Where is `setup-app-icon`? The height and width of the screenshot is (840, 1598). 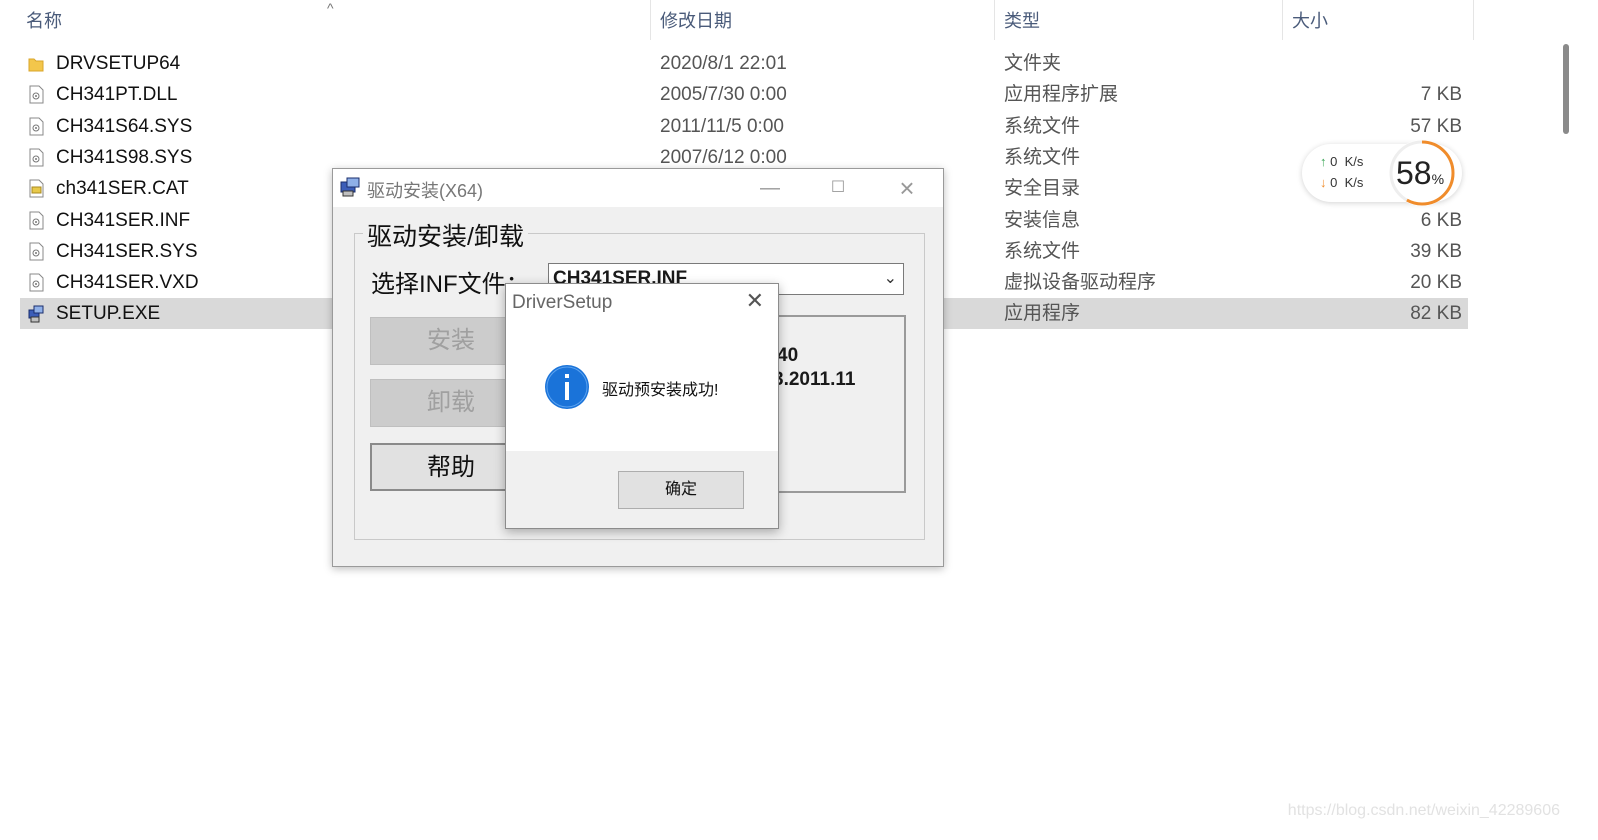 setup-app-icon is located at coordinates (350, 187).